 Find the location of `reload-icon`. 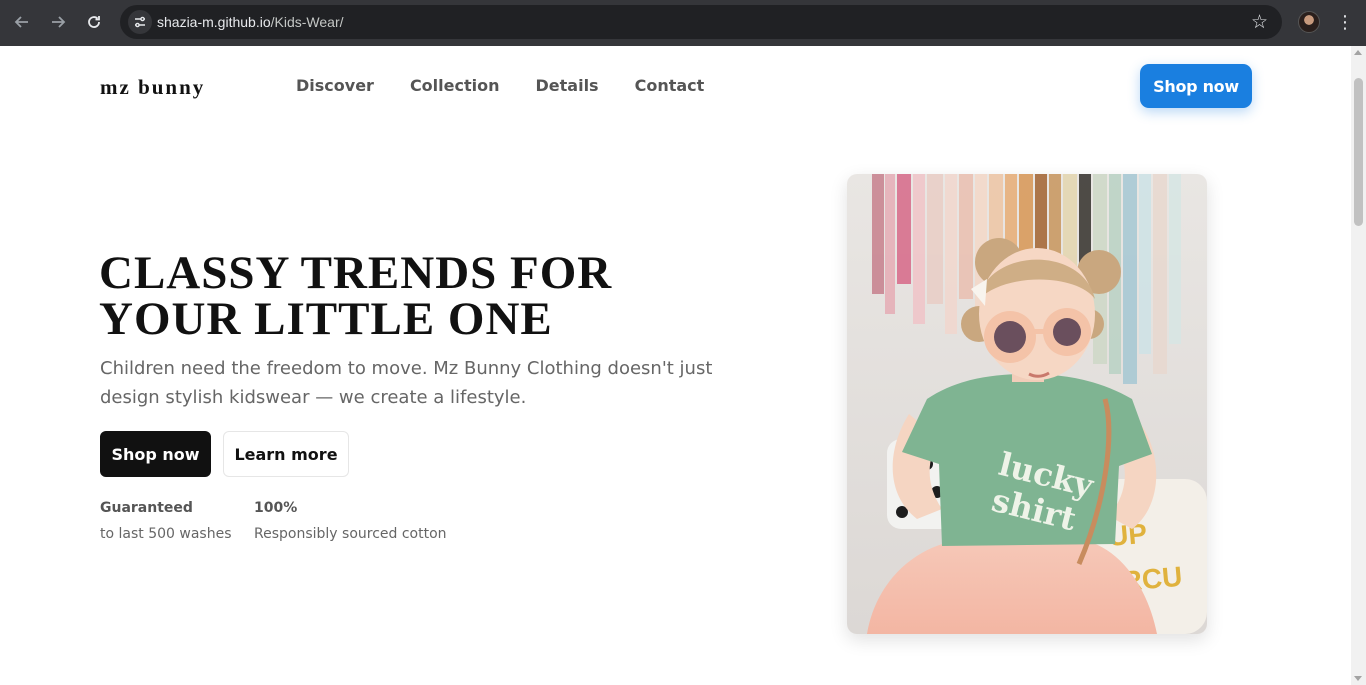

reload-icon is located at coordinates (94, 22).